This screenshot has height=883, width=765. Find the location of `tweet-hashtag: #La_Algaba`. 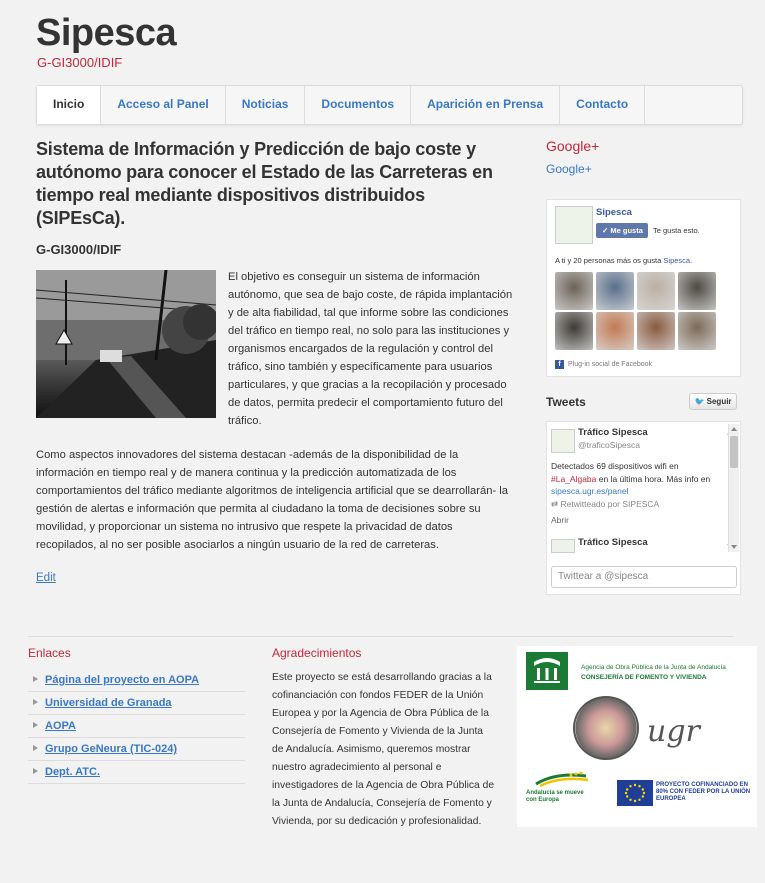

tweet-hashtag: #La_Algaba is located at coordinates (573, 479).